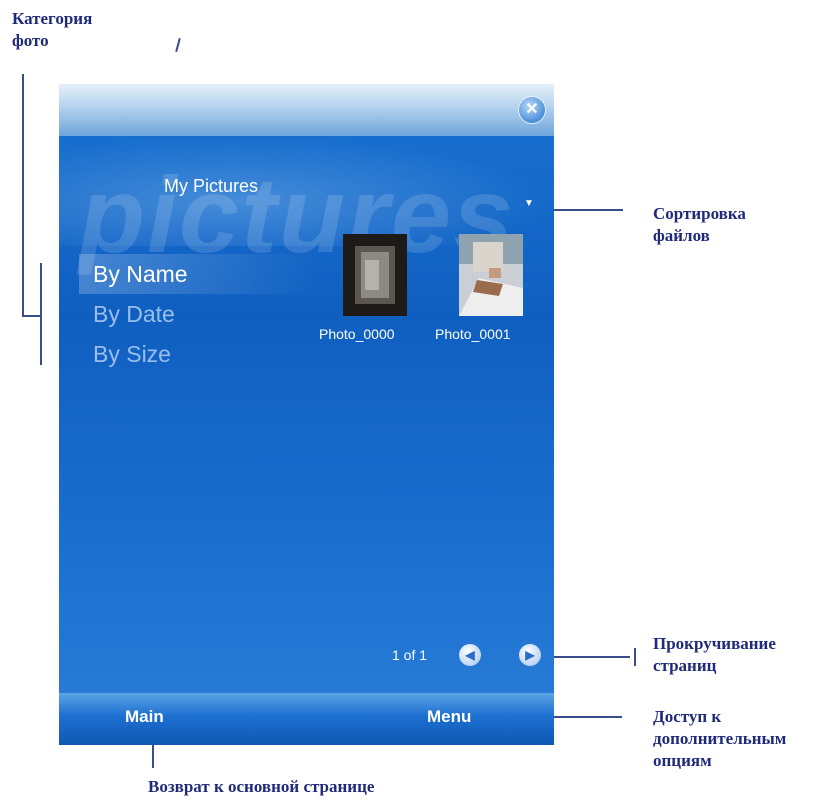  I want to click on photo-0000-image, so click(375, 275).